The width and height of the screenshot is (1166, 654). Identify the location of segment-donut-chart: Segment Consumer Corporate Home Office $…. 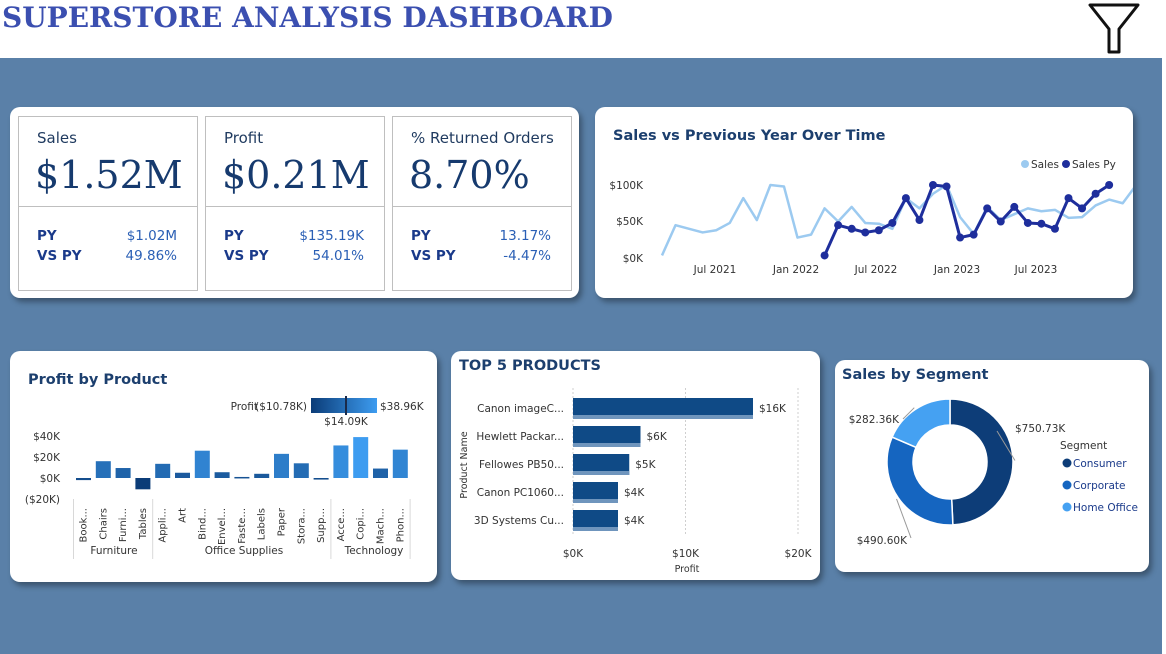
(992, 466).